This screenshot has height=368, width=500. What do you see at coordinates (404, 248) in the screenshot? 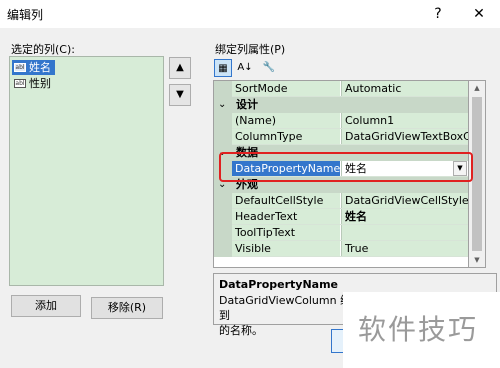
I see `property-value: True` at bounding box center [404, 248].